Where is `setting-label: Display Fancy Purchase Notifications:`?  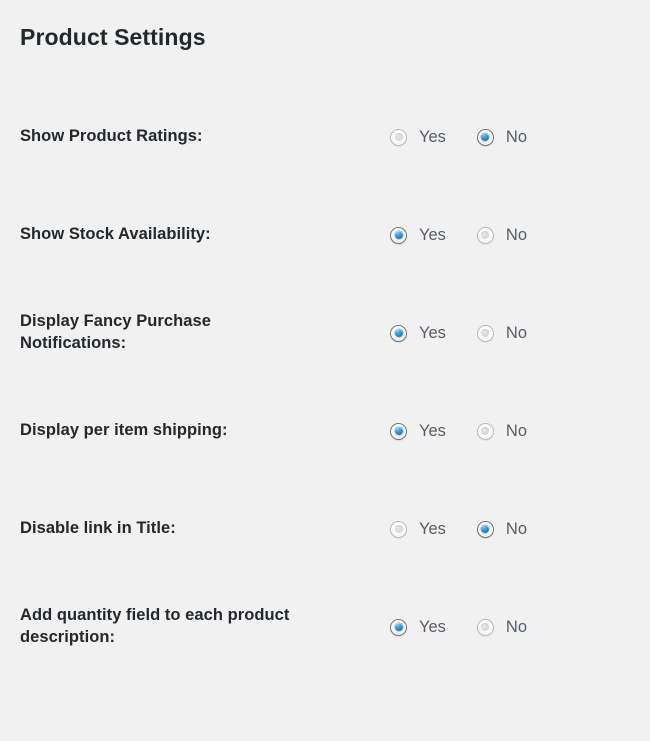 setting-label: Display Fancy Purchase Notifications: is located at coordinates (115, 332).